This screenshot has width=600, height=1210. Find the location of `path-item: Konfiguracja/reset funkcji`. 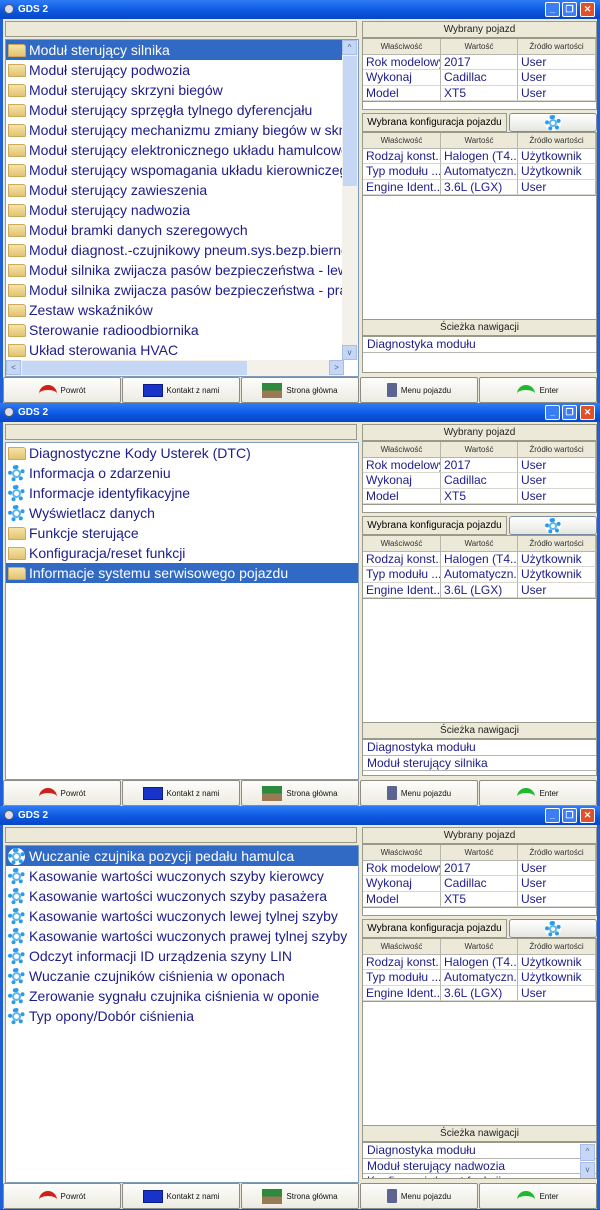

path-item: Konfiguracja/reset funkcji is located at coordinates (479, 1176).